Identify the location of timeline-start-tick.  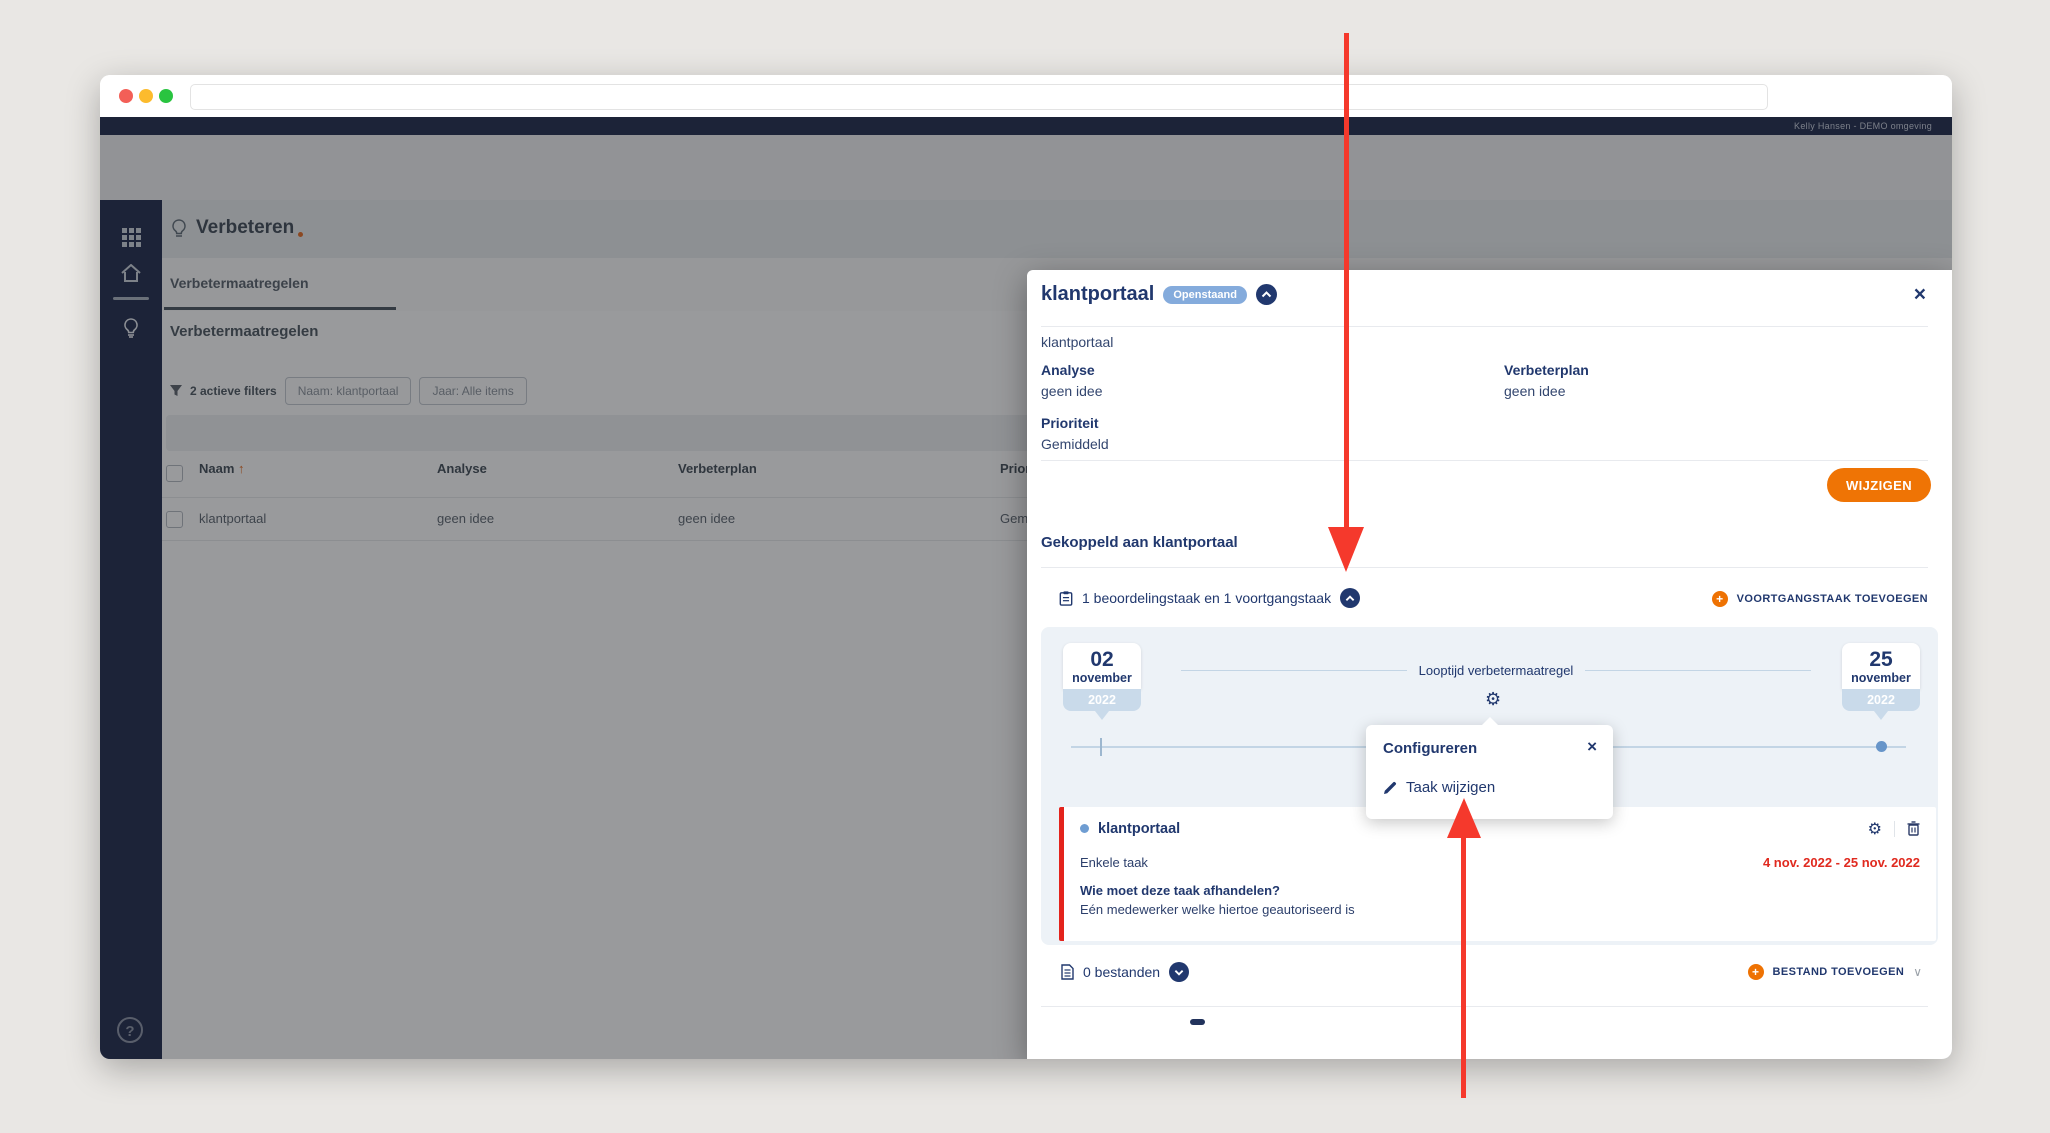
(1101, 747).